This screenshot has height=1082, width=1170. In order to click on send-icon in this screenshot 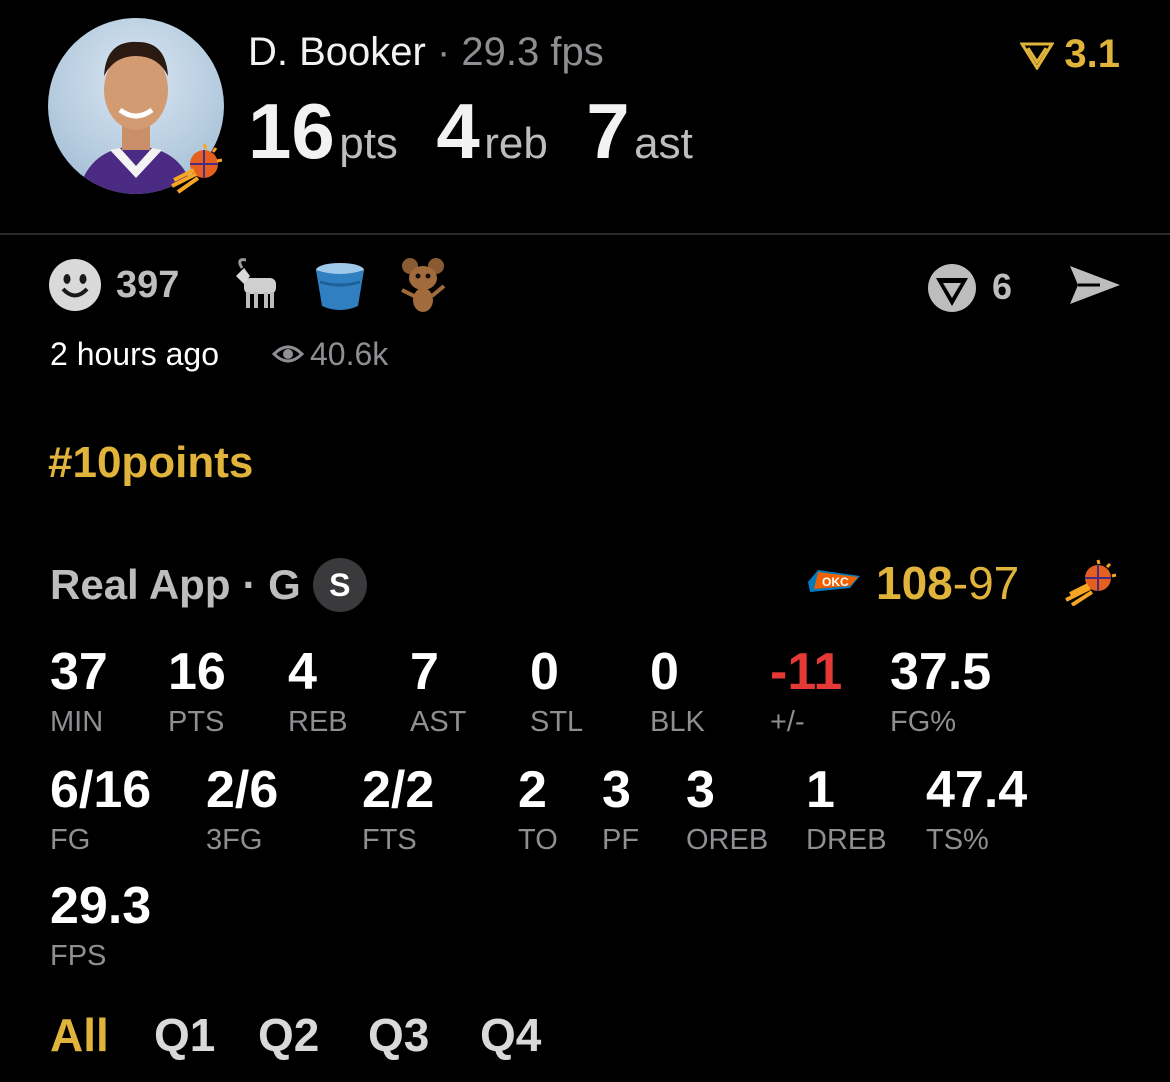, I will do `click(1094, 285)`.